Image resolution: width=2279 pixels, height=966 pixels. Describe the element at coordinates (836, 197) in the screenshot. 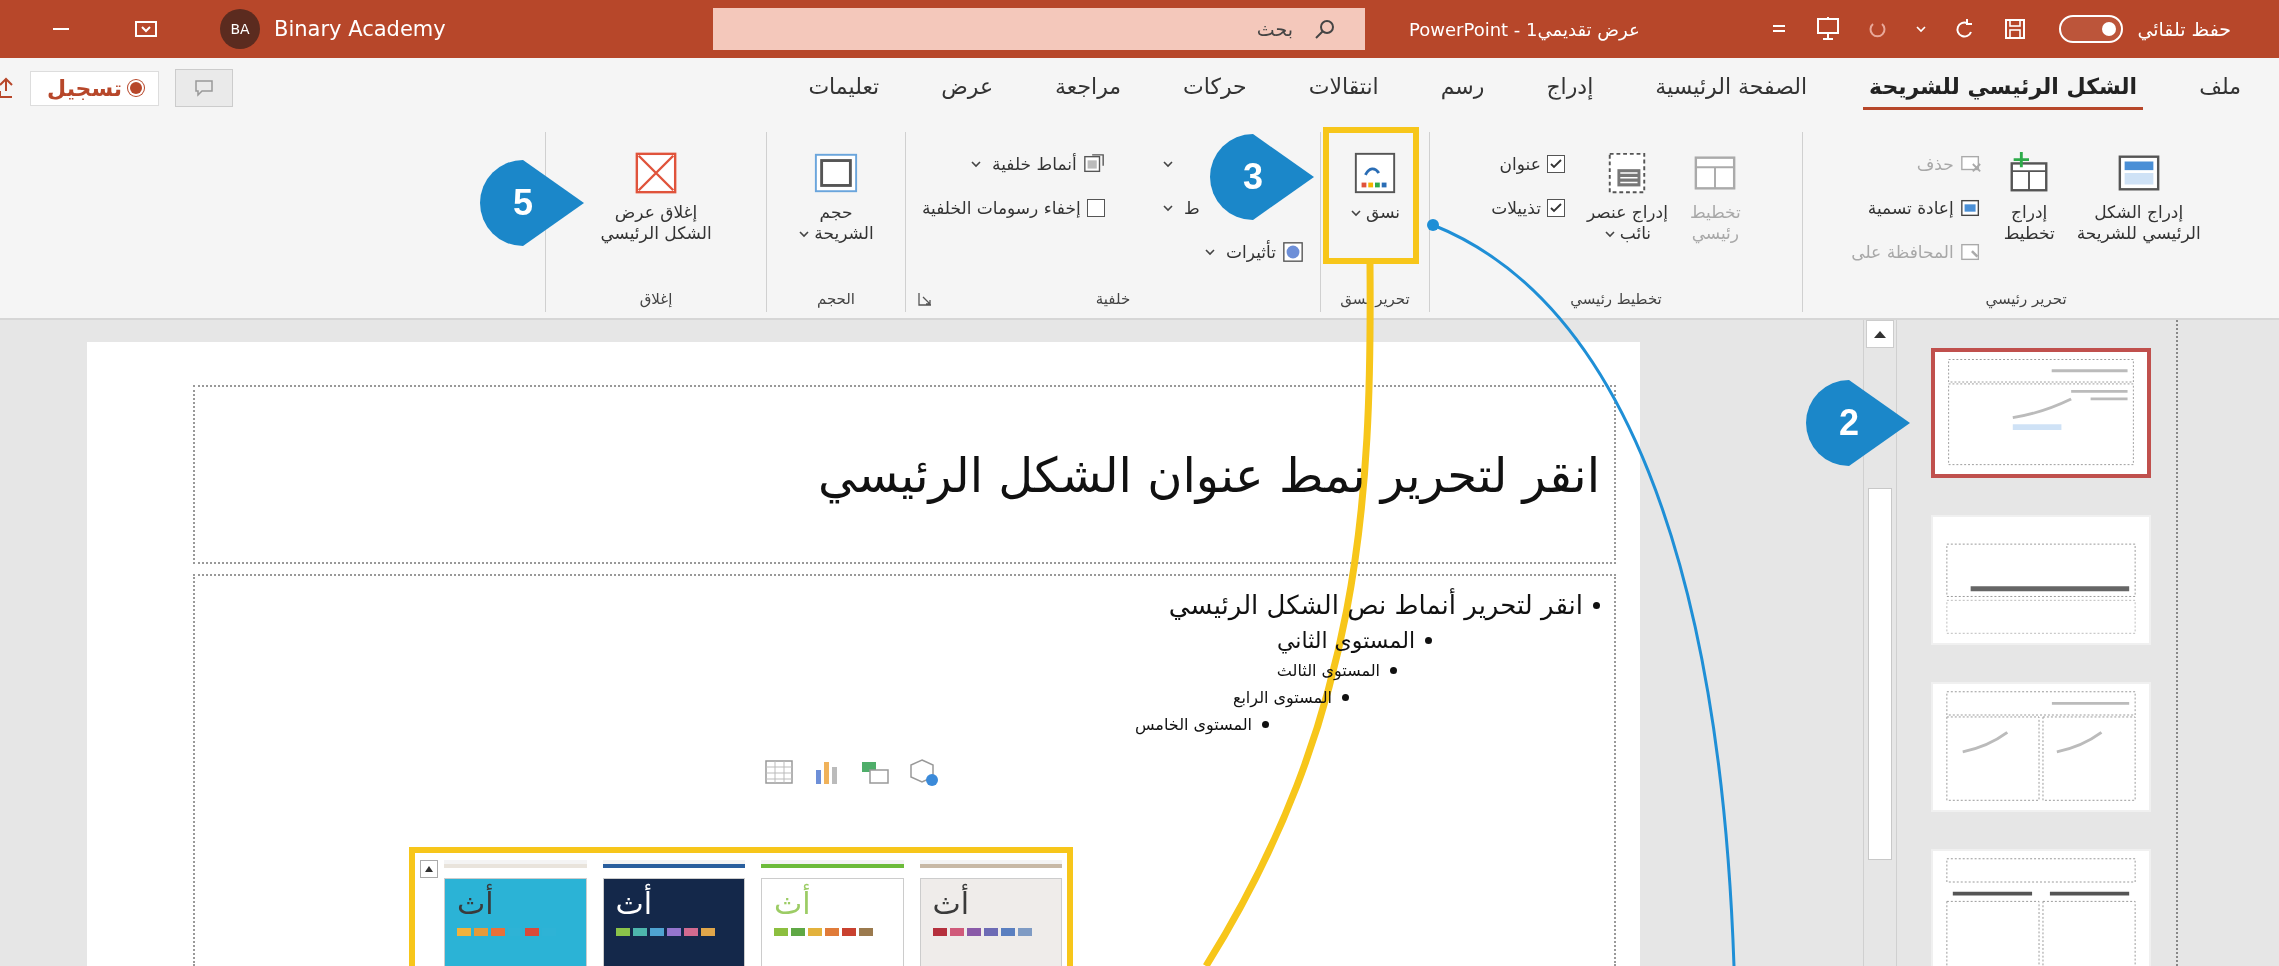

I see `ribbon-button: حجم الشريحة` at that location.